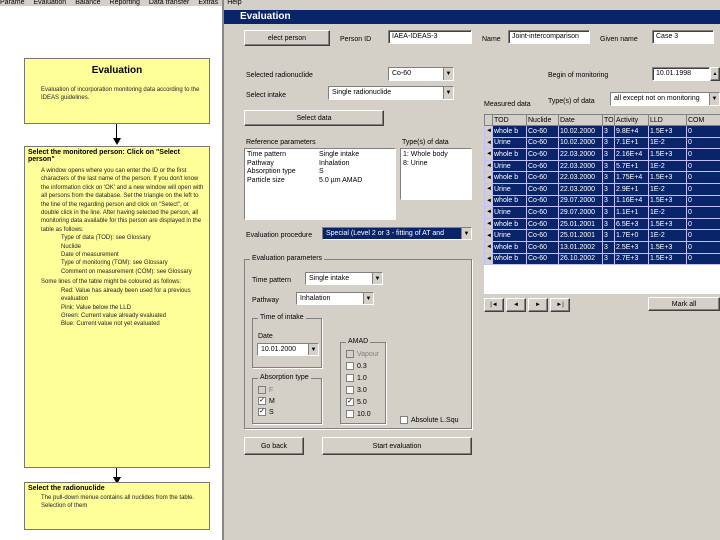 This screenshot has width=720, height=540. What do you see at coordinates (356, 378) in the screenshot?
I see `amad-checkbox: 1.0` at bounding box center [356, 378].